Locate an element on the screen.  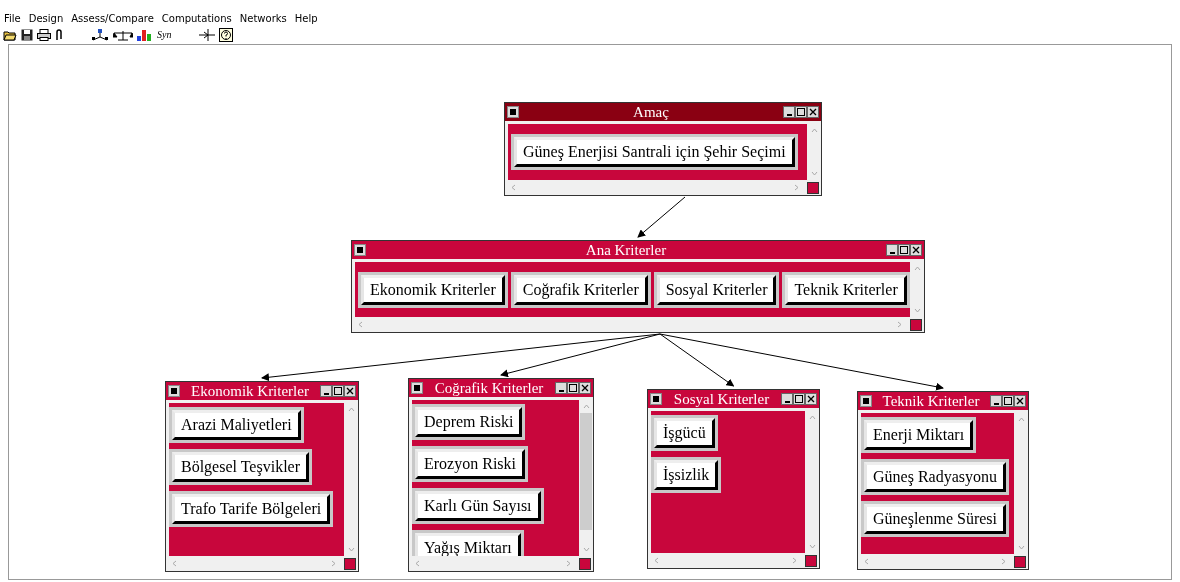
node-item: Sosyal Kriterler is located at coordinates (716, 289).